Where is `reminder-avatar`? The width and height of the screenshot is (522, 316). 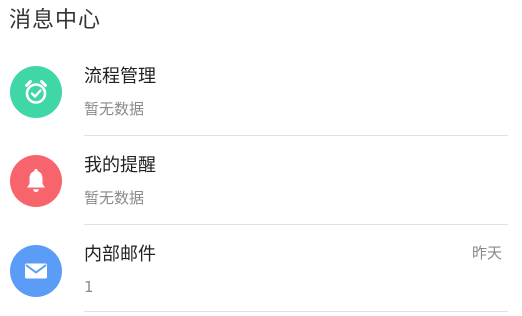 reminder-avatar is located at coordinates (36, 181).